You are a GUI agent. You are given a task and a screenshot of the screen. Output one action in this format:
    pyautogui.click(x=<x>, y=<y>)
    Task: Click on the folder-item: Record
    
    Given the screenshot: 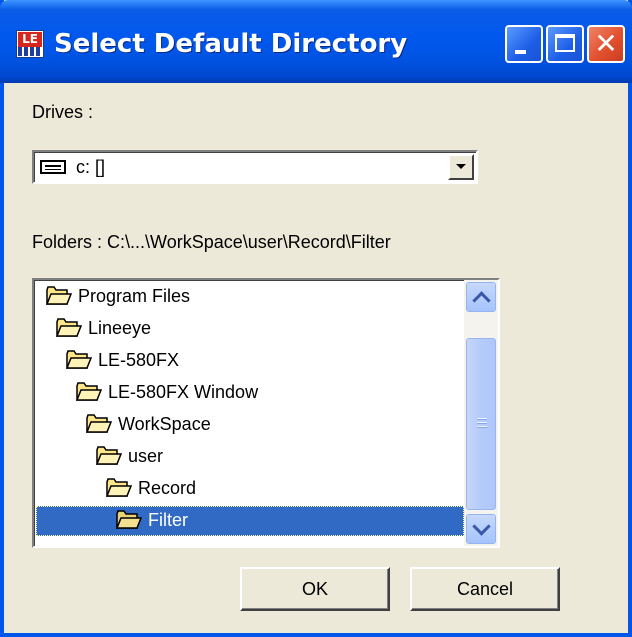 What is the action you would take?
    pyautogui.click(x=249, y=489)
    